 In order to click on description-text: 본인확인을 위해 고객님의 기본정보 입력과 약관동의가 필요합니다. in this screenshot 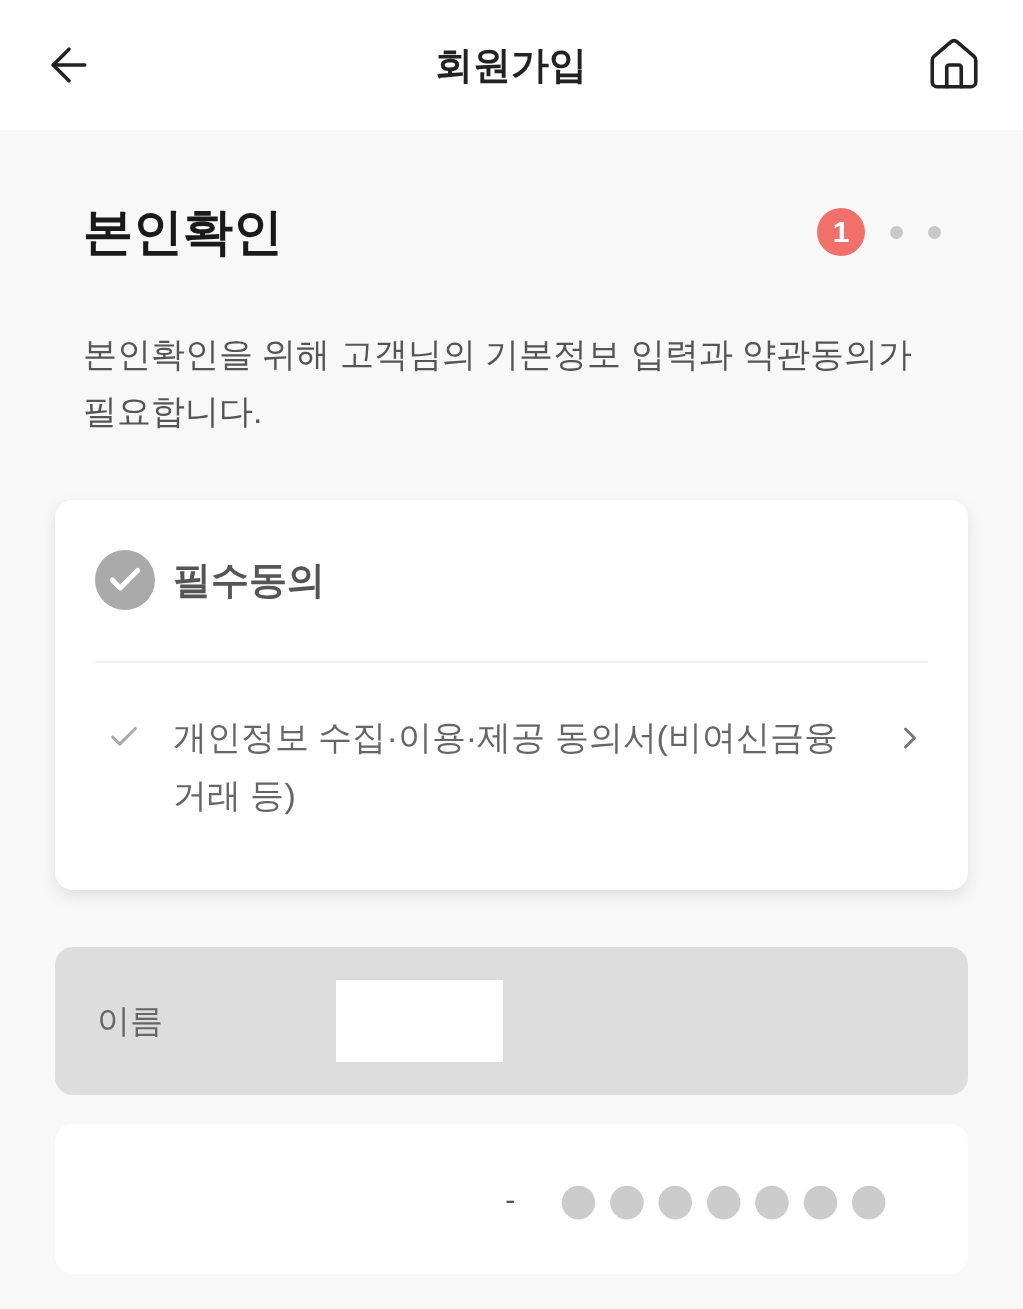, I will do `click(498, 383)`.